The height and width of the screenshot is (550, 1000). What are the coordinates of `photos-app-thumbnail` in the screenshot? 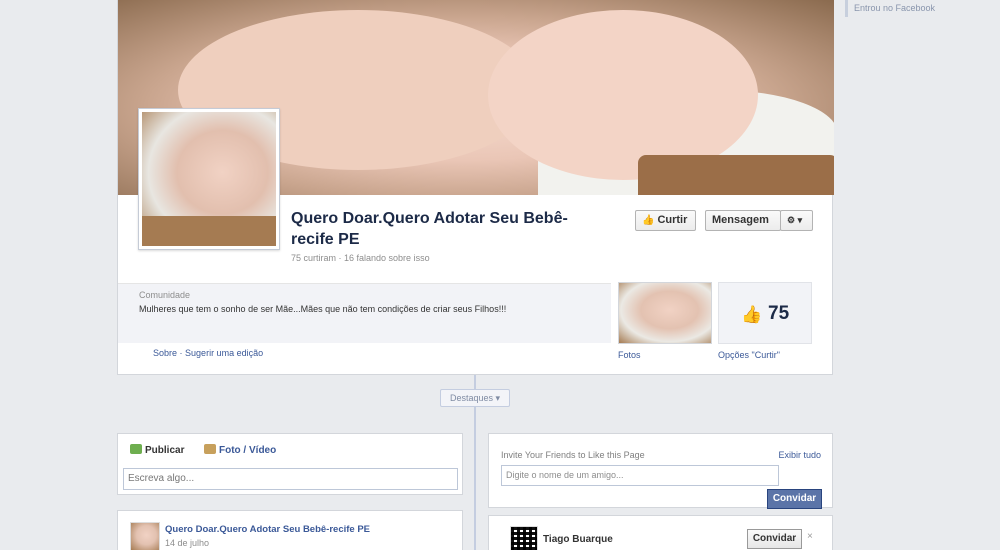 It's located at (665, 313).